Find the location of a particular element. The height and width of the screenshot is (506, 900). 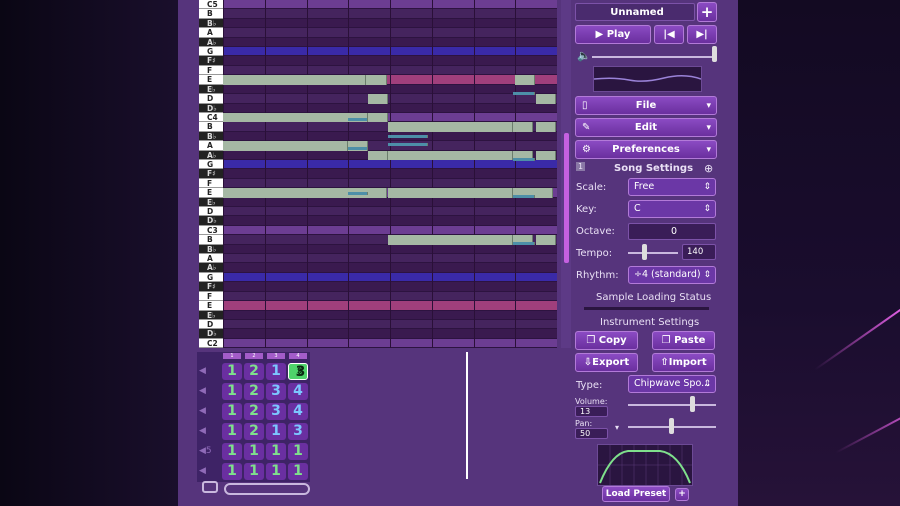

export-button: ⇩Export is located at coordinates (606, 362).